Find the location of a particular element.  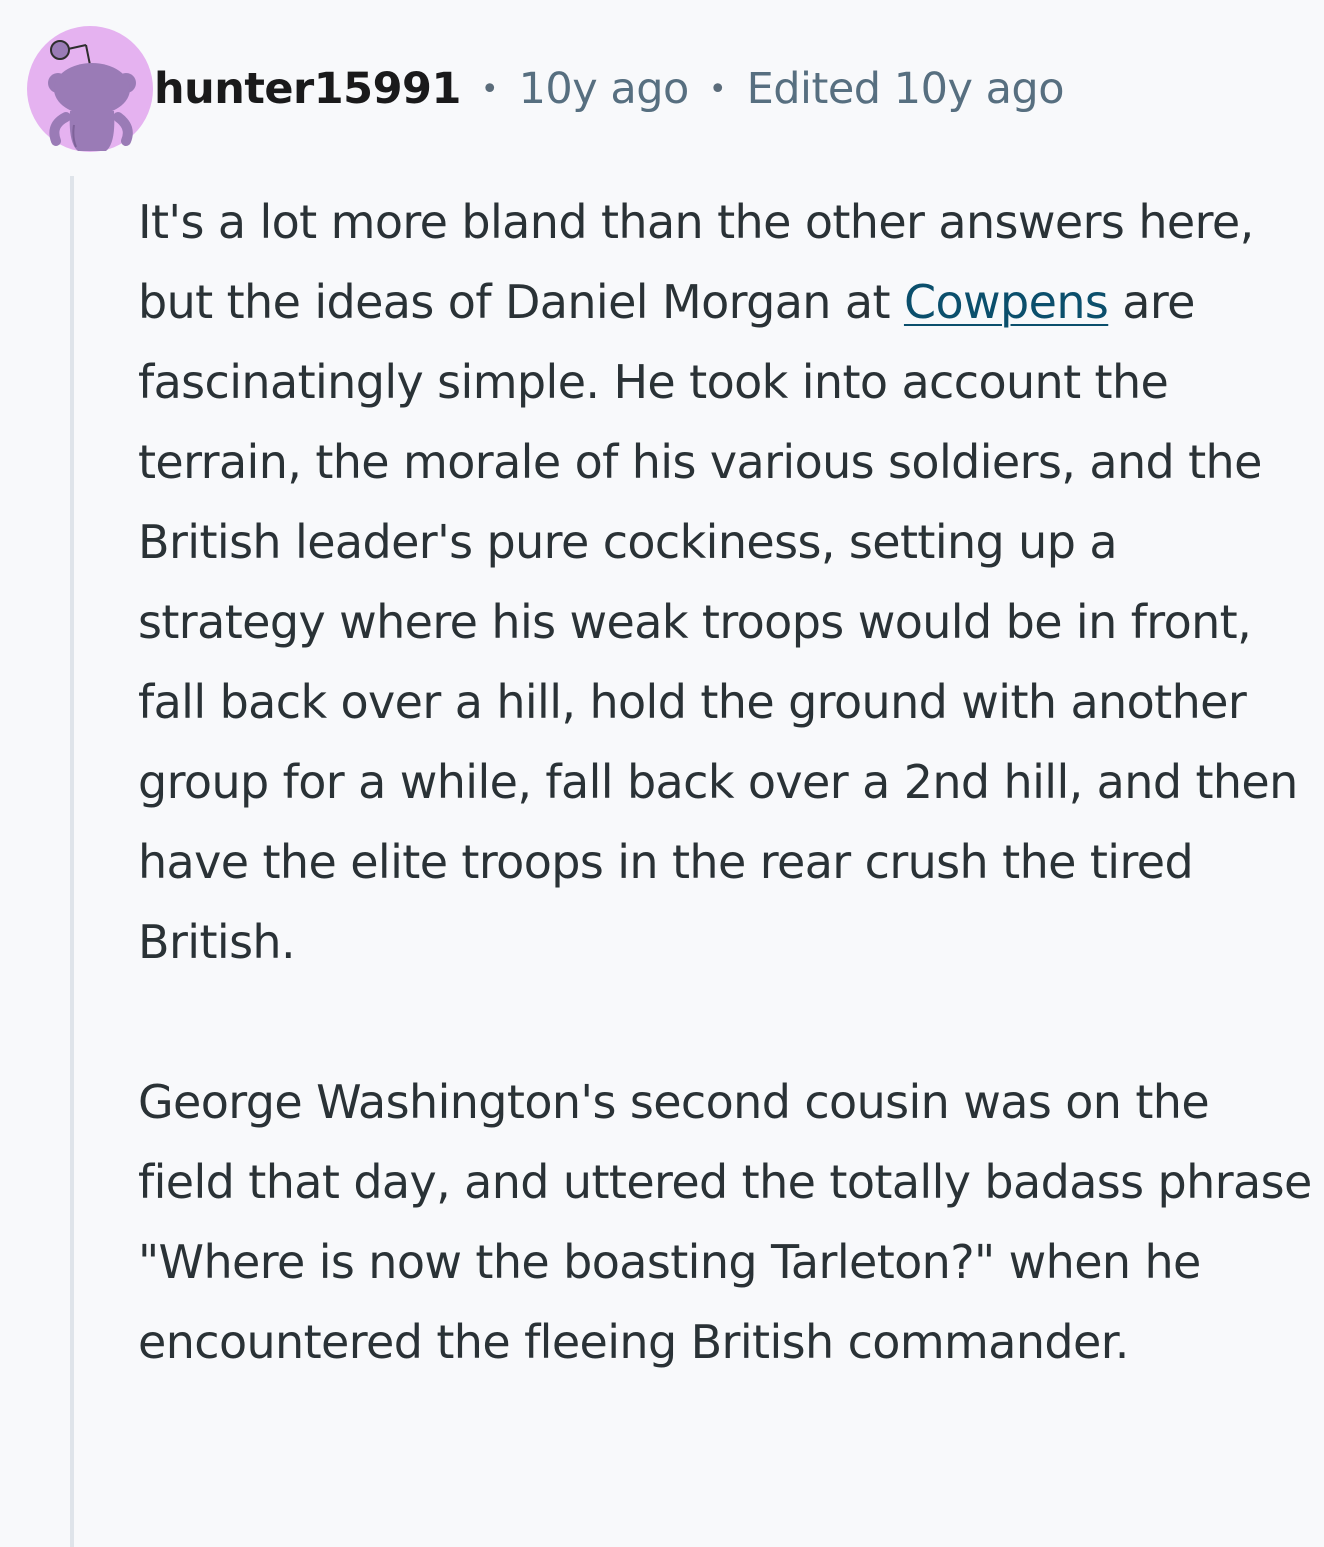

edited-timestamp: Edited 10y ago is located at coordinates (905, 89).